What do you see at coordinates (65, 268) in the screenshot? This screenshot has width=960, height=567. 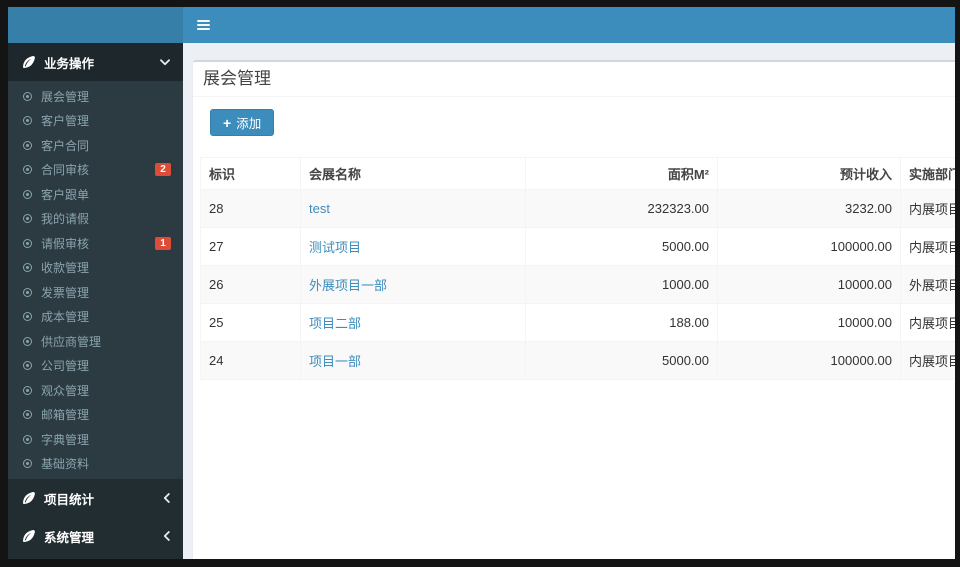 I see `sidebar-item-label: 收款管理` at bounding box center [65, 268].